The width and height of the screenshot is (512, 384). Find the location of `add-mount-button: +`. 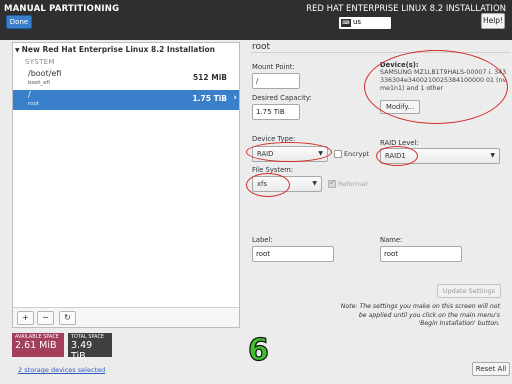

add-mount-button: + is located at coordinates (25, 318).